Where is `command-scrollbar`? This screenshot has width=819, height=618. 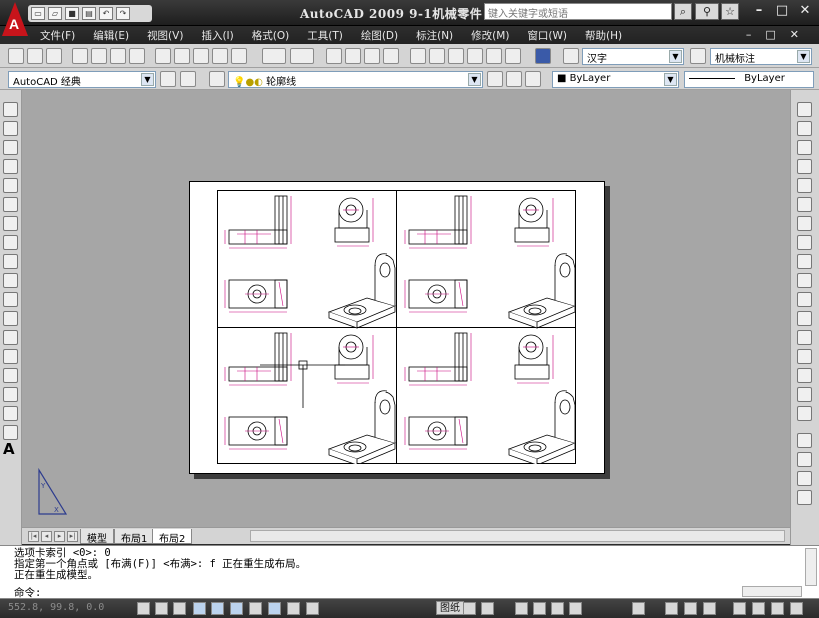 command-scrollbar is located at coordinates (811, 567).